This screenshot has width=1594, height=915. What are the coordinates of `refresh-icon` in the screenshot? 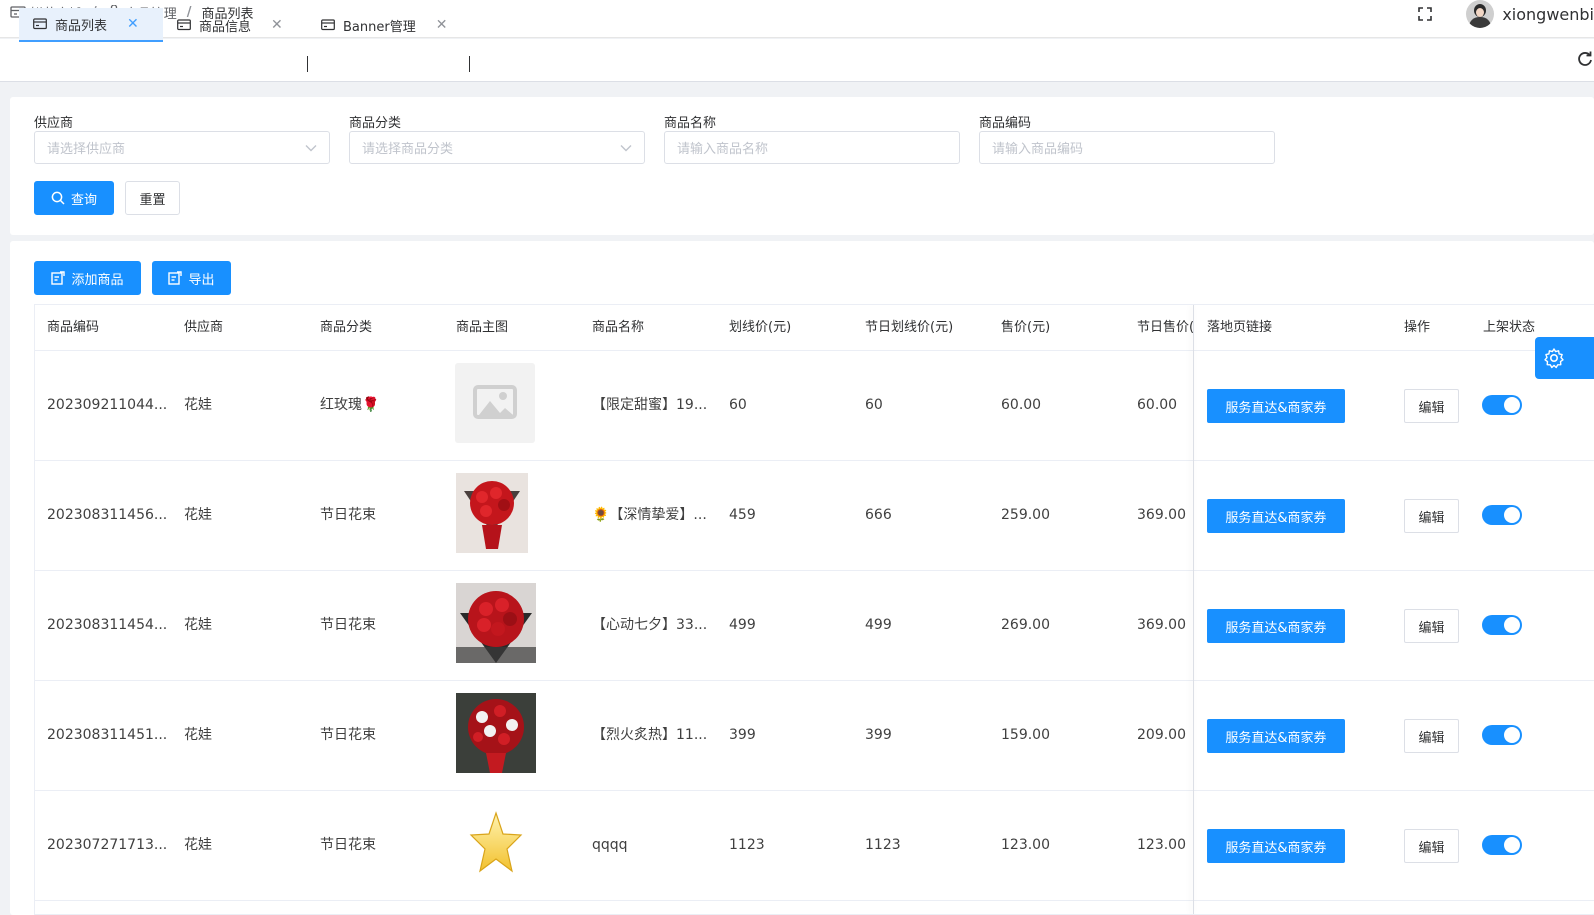 It's located at (1585, 59).